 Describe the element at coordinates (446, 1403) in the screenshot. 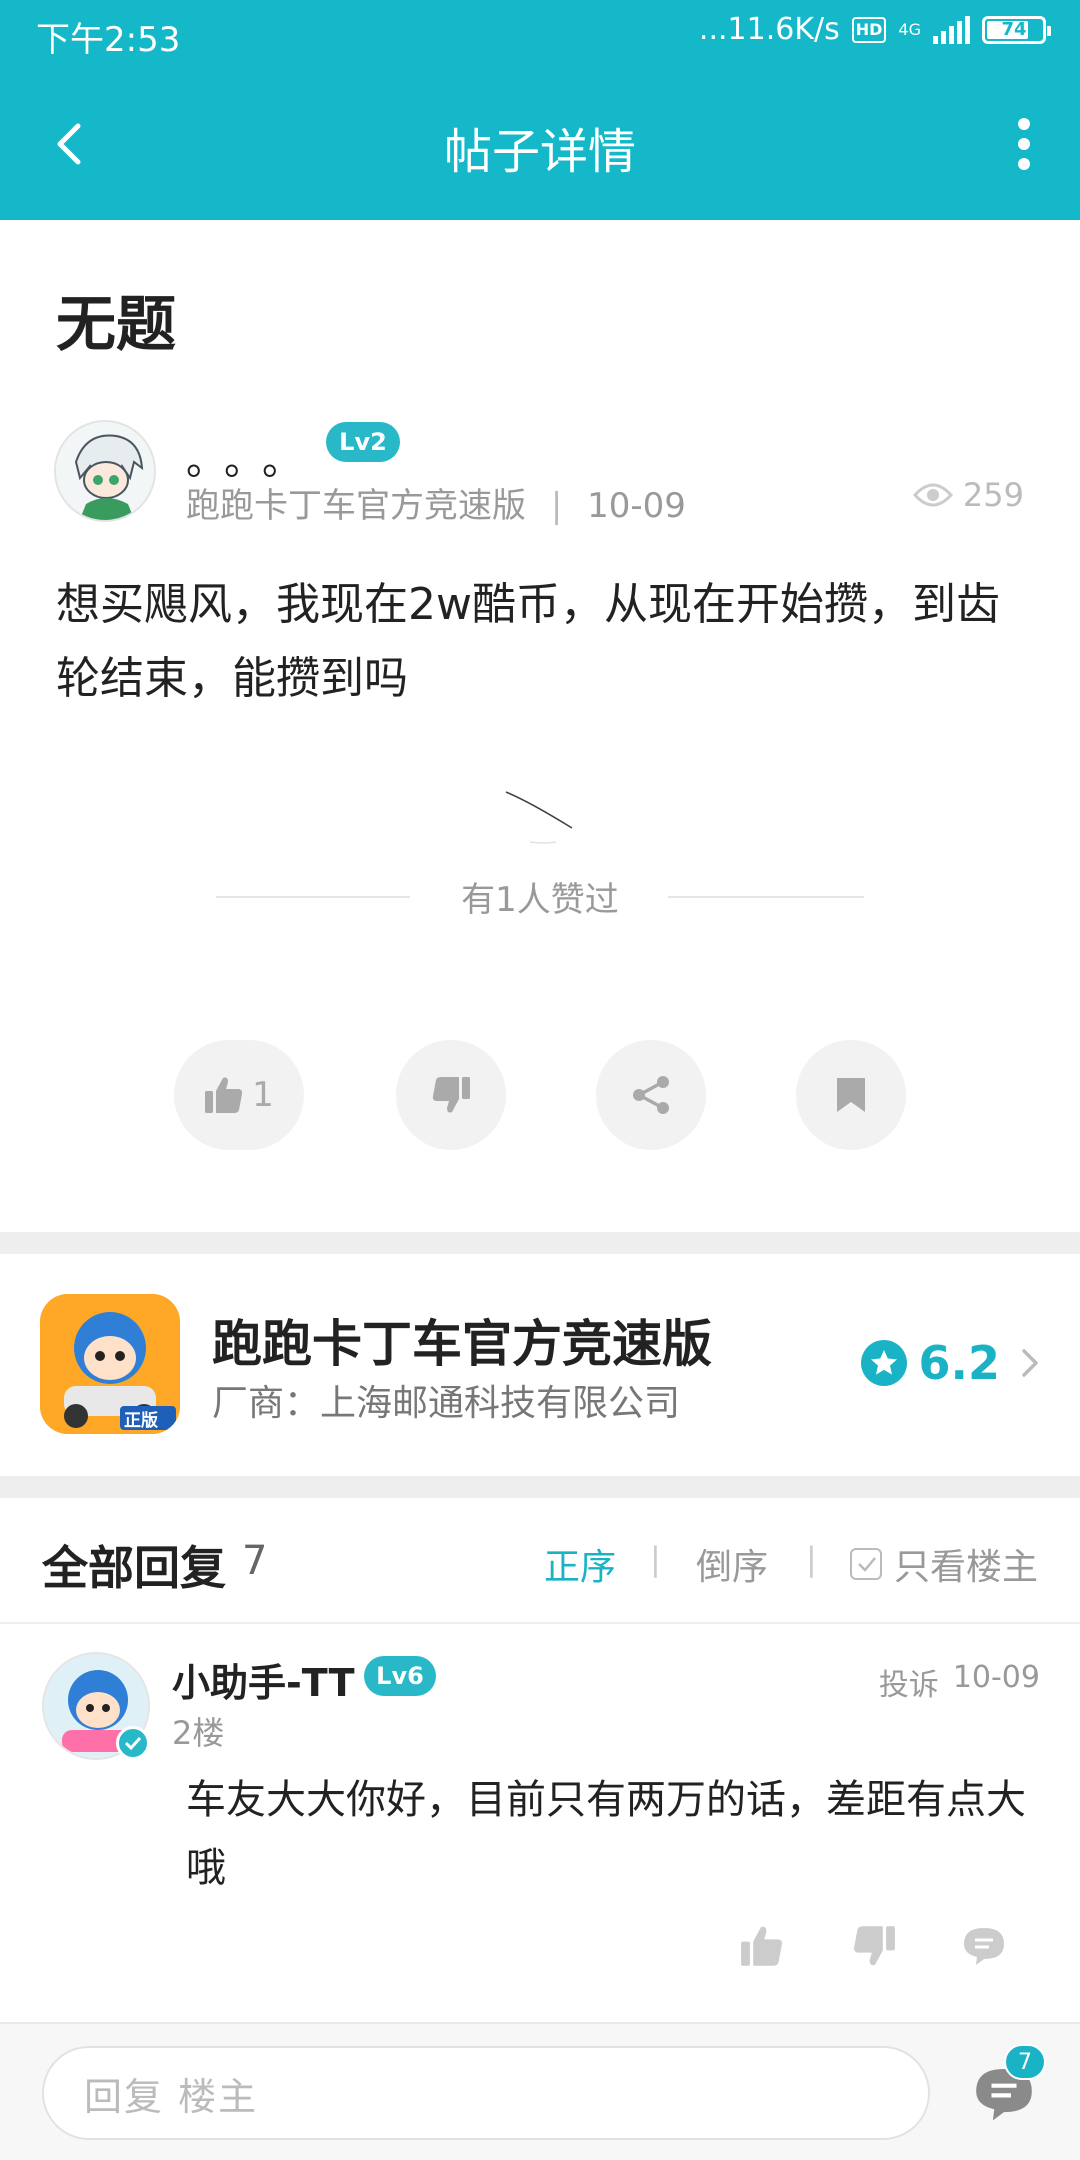

I see `game-vendor: 厂商：上海邮通科技有限公司` at that location.